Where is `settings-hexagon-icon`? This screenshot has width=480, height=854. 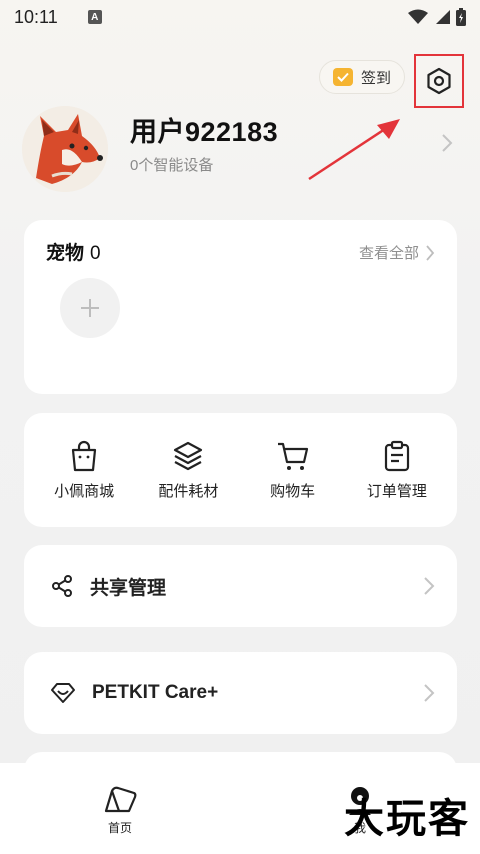
settings-hexagon-icon is located at coordinates (439, 81).